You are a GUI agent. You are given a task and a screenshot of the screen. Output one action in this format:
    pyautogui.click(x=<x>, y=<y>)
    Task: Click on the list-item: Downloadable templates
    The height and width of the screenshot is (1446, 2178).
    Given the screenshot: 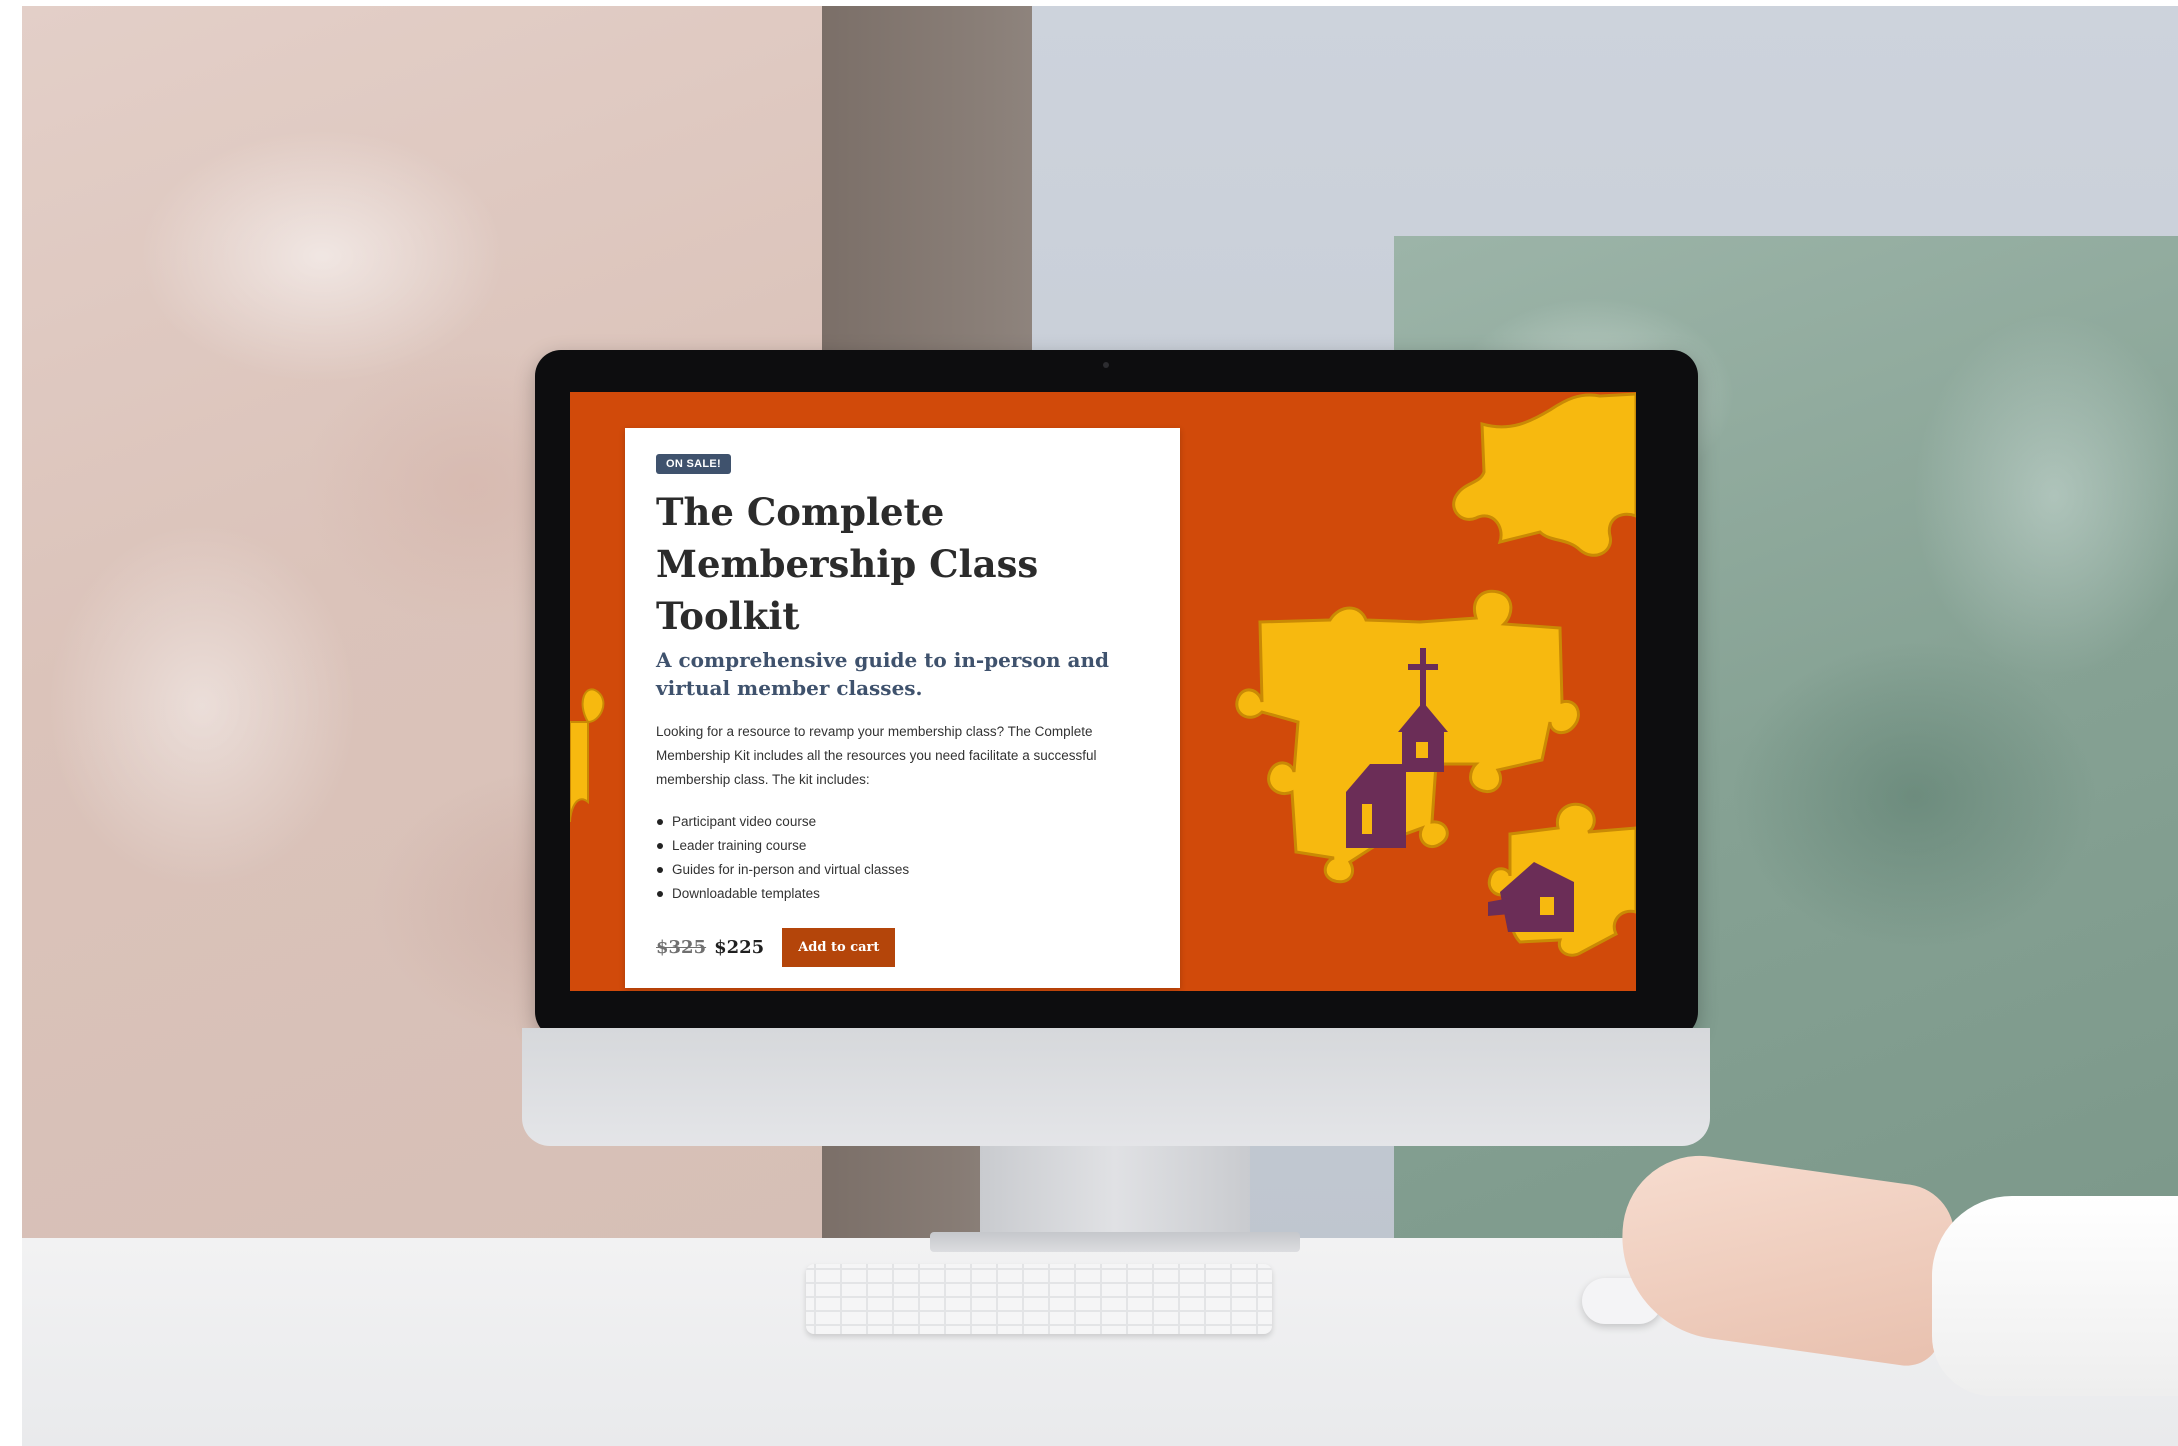 What is the action you would take?
    pyautogui.click(x=902, y=894)
    